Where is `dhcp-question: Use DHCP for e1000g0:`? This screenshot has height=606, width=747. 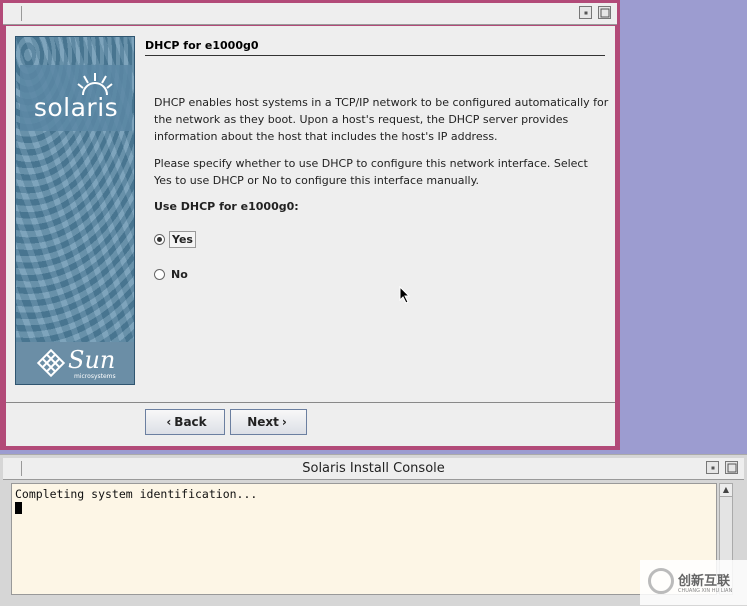 dhcp-question: Use DHCP for e1000g0: is located at coordinates (226, 206).